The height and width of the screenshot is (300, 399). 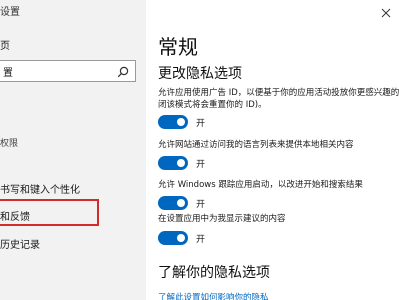 What do you see at coordinates (386, 13) in the screenshot?
I see `close-icon` at bounding box center [386, 13].